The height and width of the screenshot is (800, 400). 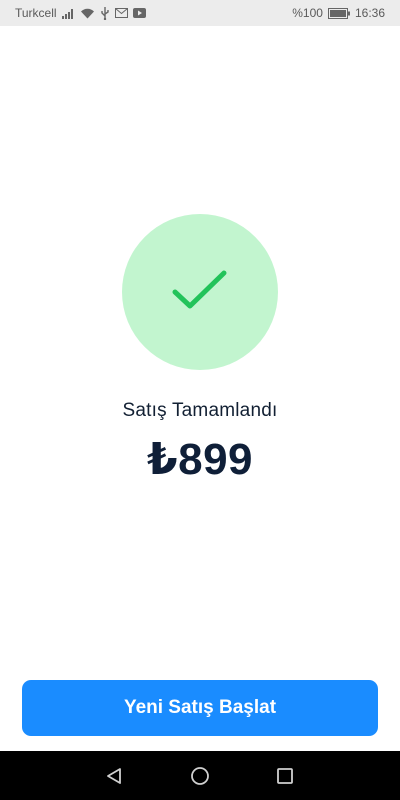 I want to click on status-right: %100 16:36, so click(x=338, y=13).